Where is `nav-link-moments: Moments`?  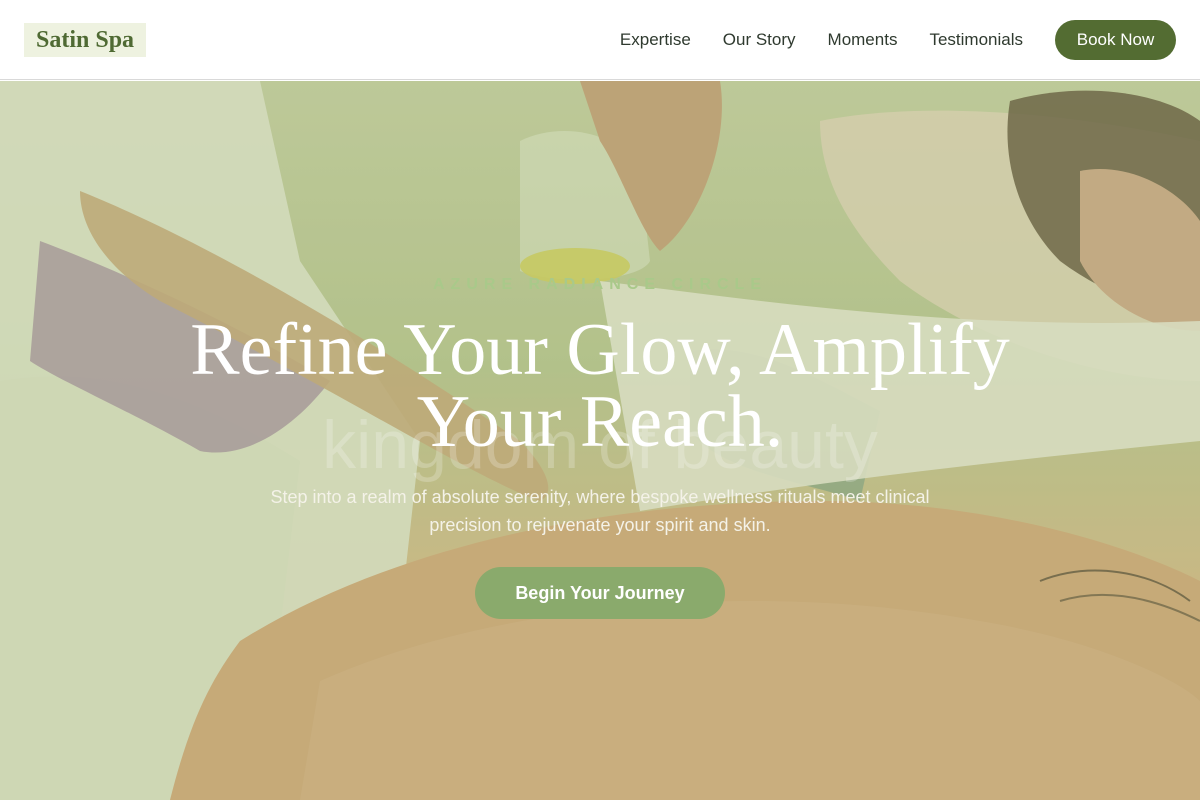
nav-link-moments: Moments is located at coordinates (863, 40).